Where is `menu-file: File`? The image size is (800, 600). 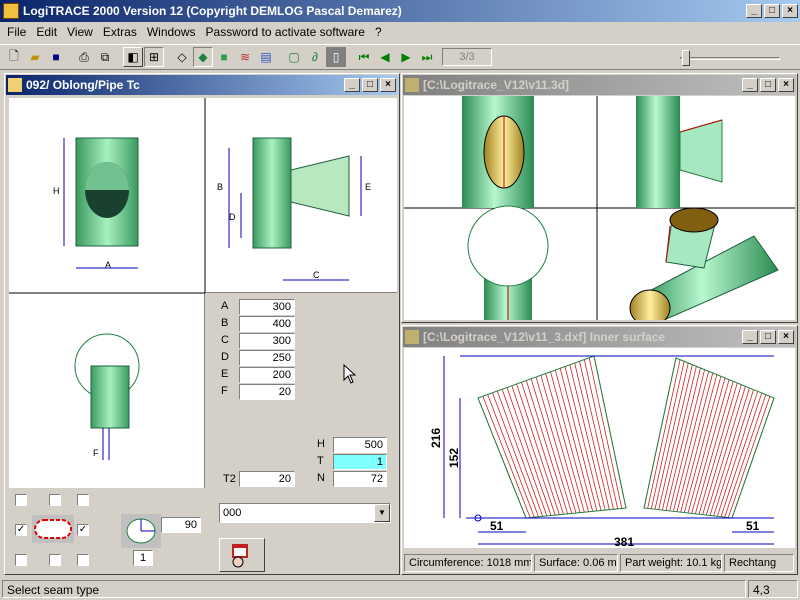
menu-file: File is located at coordinates (16, 32).